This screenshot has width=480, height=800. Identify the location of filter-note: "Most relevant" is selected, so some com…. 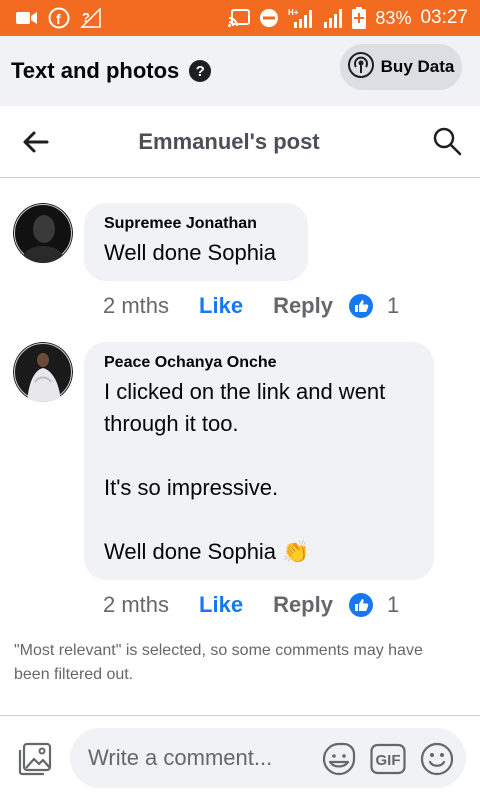
(218, 662).